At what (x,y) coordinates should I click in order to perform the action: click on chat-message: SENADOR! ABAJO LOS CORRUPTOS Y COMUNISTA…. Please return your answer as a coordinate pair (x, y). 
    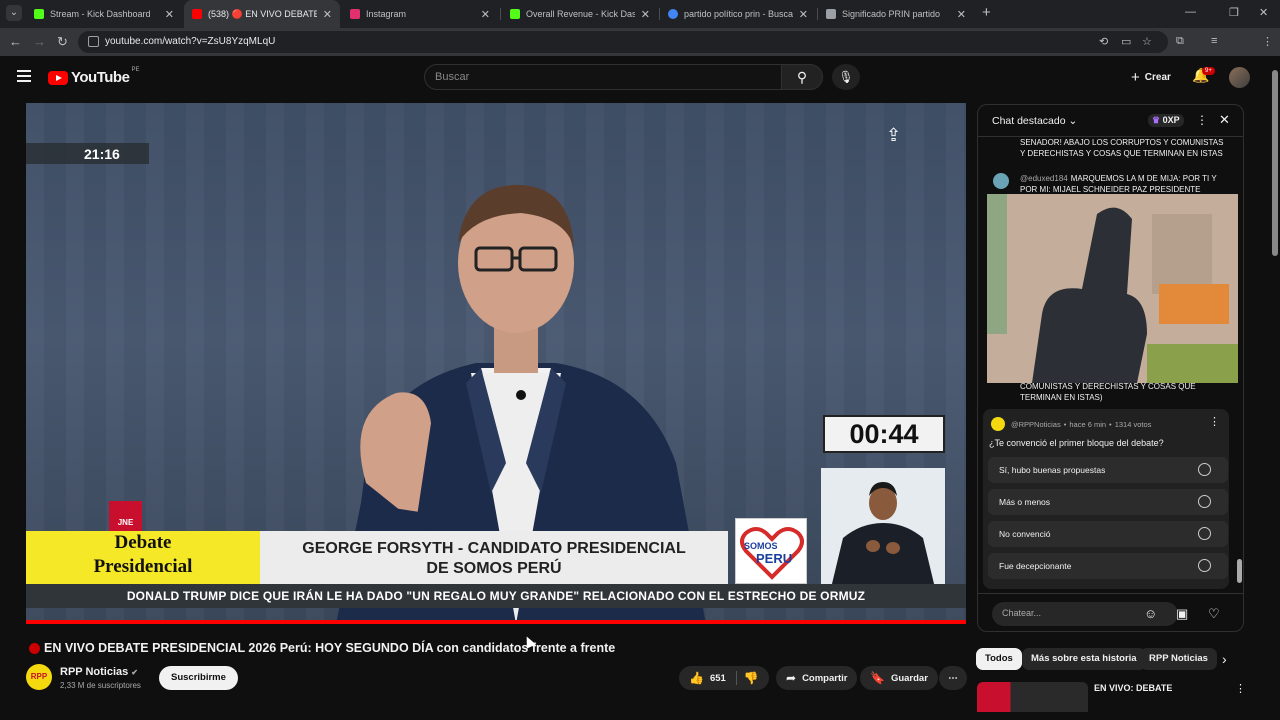
    Looking at the image, I should click on (1122, 148).